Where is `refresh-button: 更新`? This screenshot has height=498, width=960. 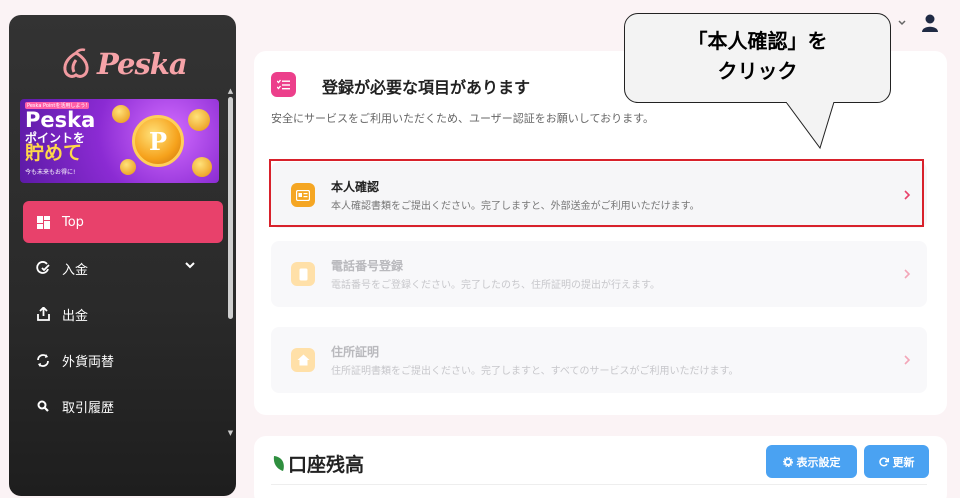
refresh-button: 更新 is located at coordinates (896, 461).